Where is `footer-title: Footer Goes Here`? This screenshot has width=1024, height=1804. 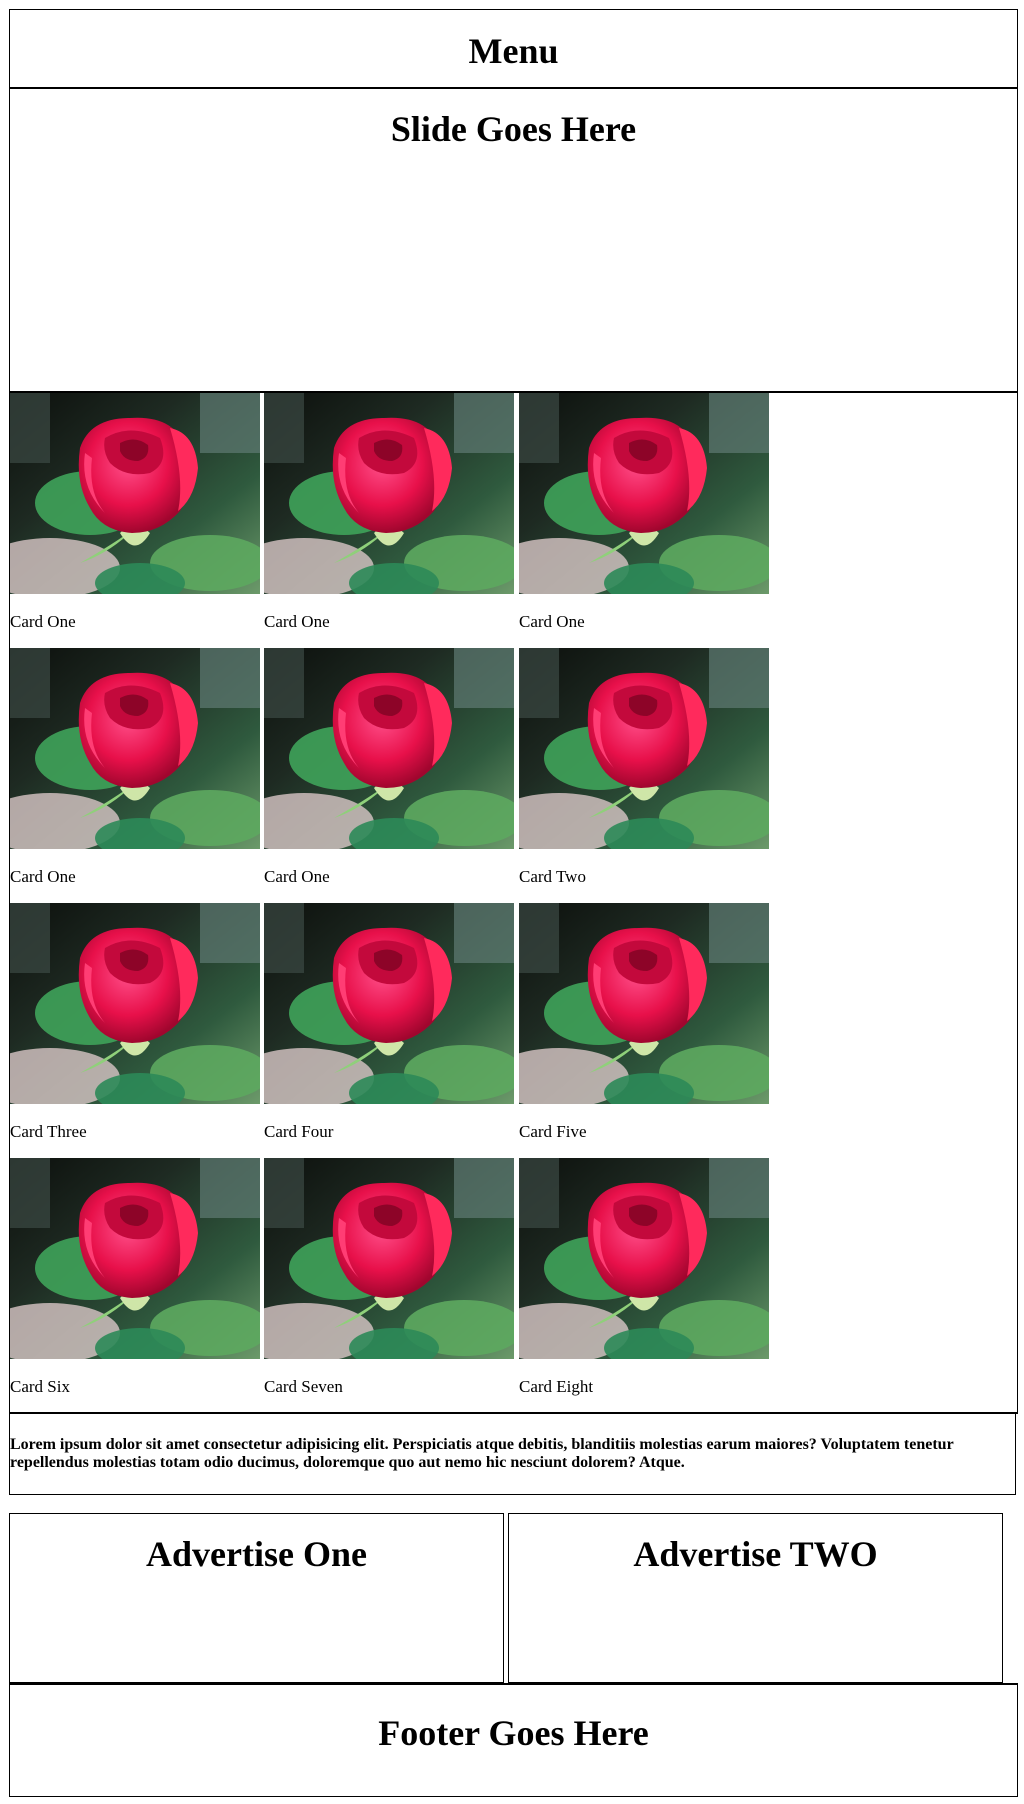
footer-title: Footer Goes Here is located at coordinates (513, 1733).